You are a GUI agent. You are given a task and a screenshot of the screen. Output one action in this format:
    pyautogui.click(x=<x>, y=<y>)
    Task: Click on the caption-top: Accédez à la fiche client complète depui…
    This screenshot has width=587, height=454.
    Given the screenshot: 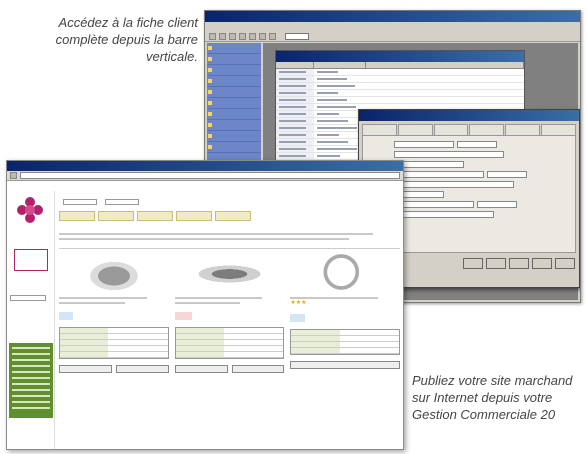 What is the action you would take?
    pyautogui.click(x=126, y=39)
    